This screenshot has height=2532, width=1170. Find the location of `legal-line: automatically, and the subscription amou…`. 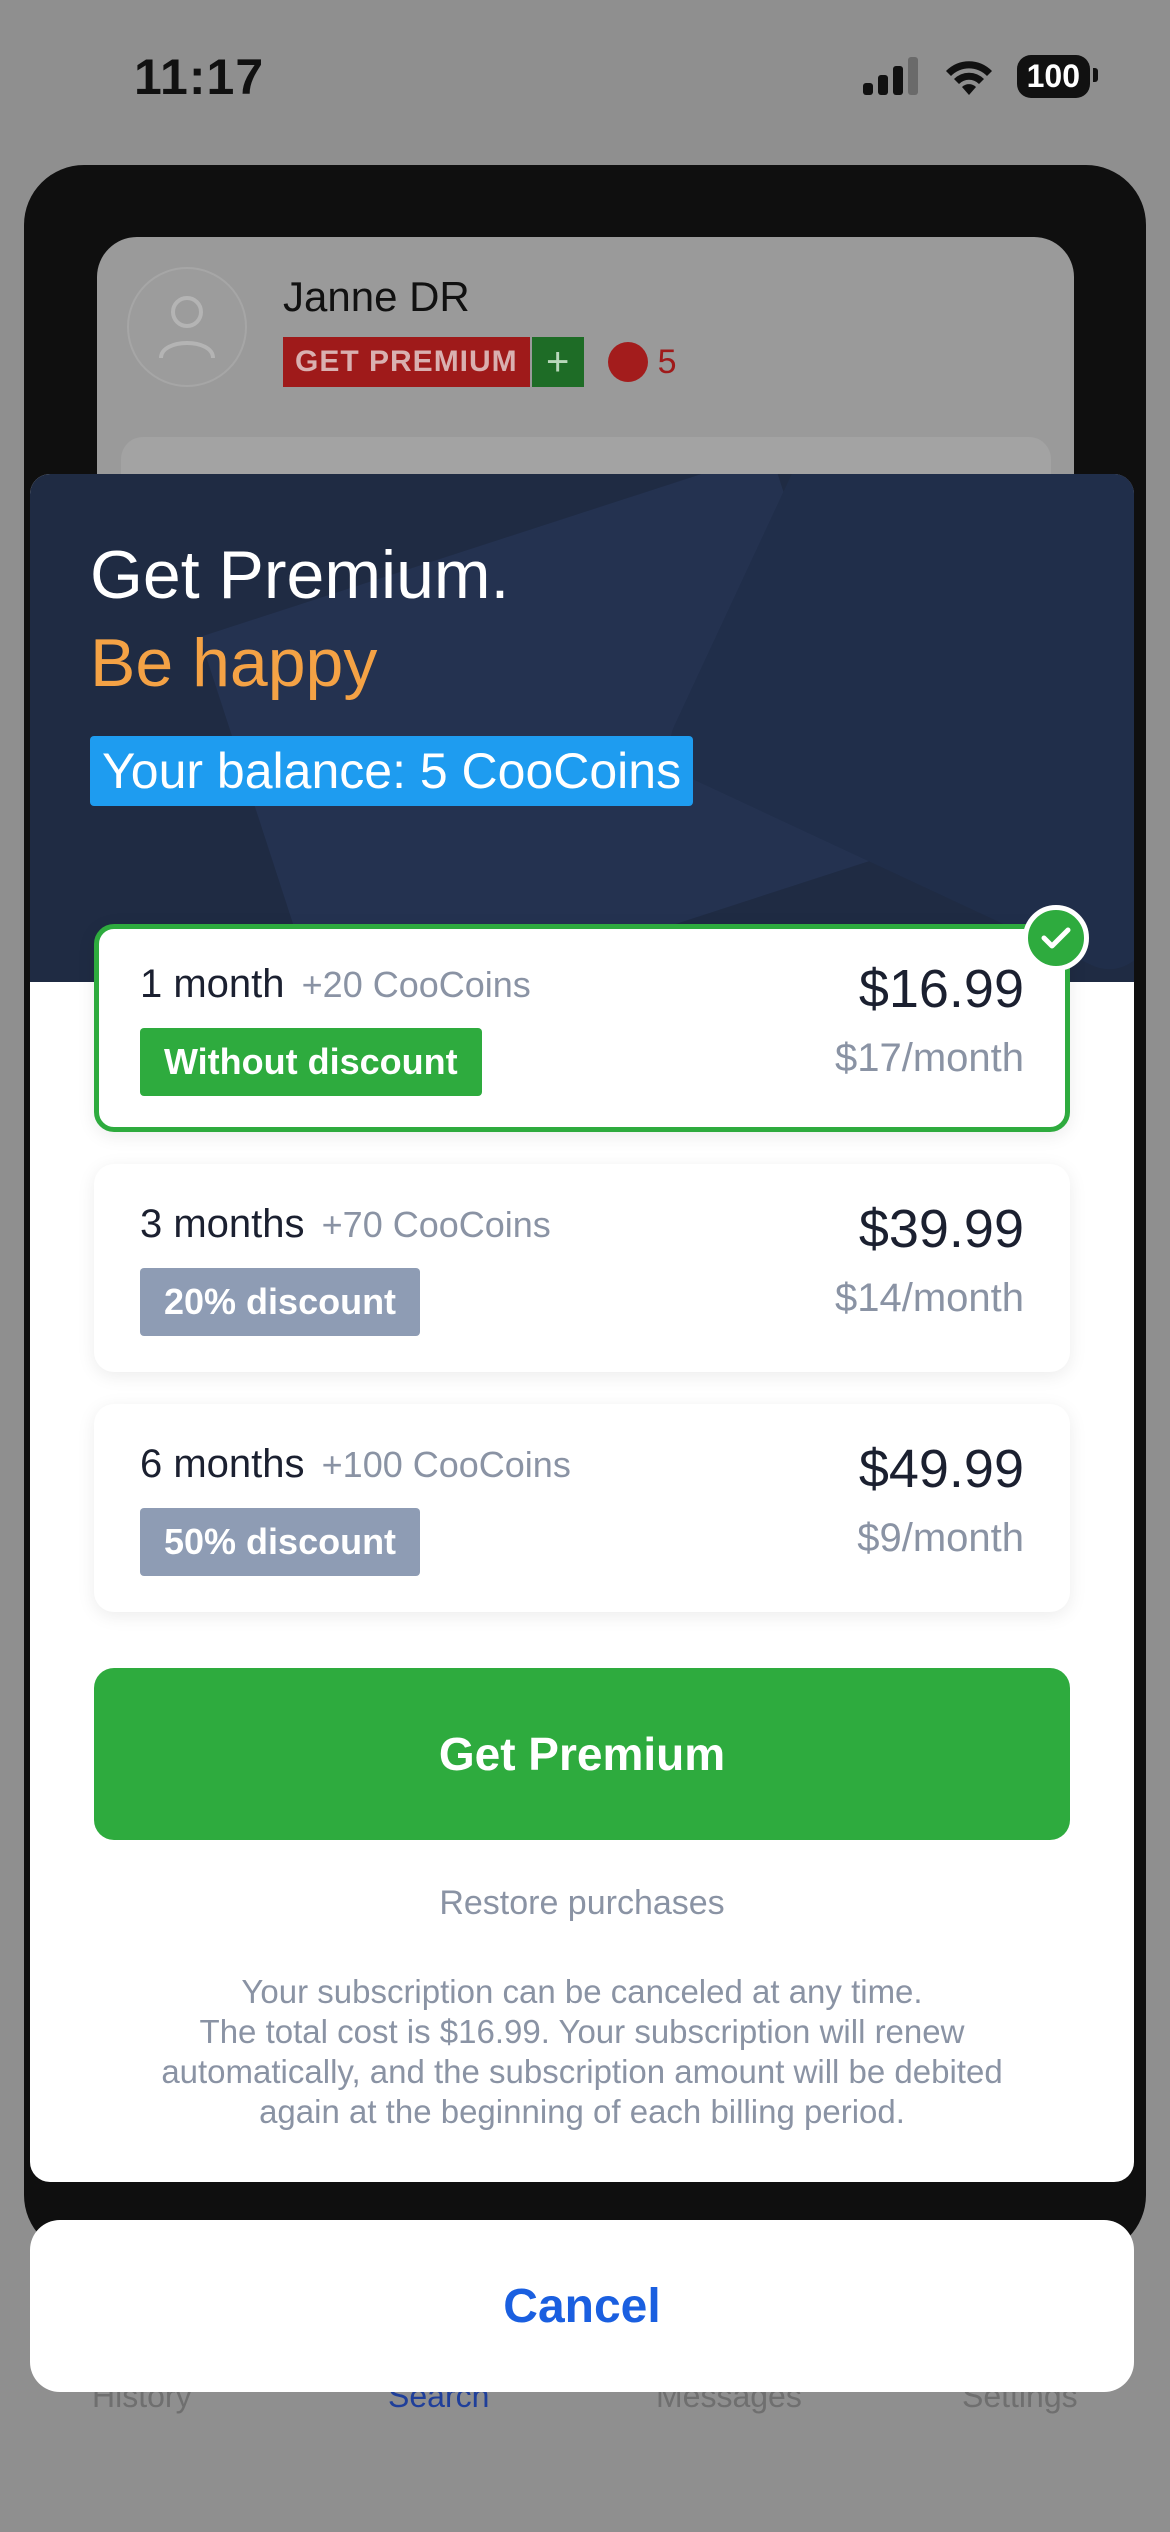

legal-line: automatically, and the subscription amou… is located at coordinates (582, 2071).